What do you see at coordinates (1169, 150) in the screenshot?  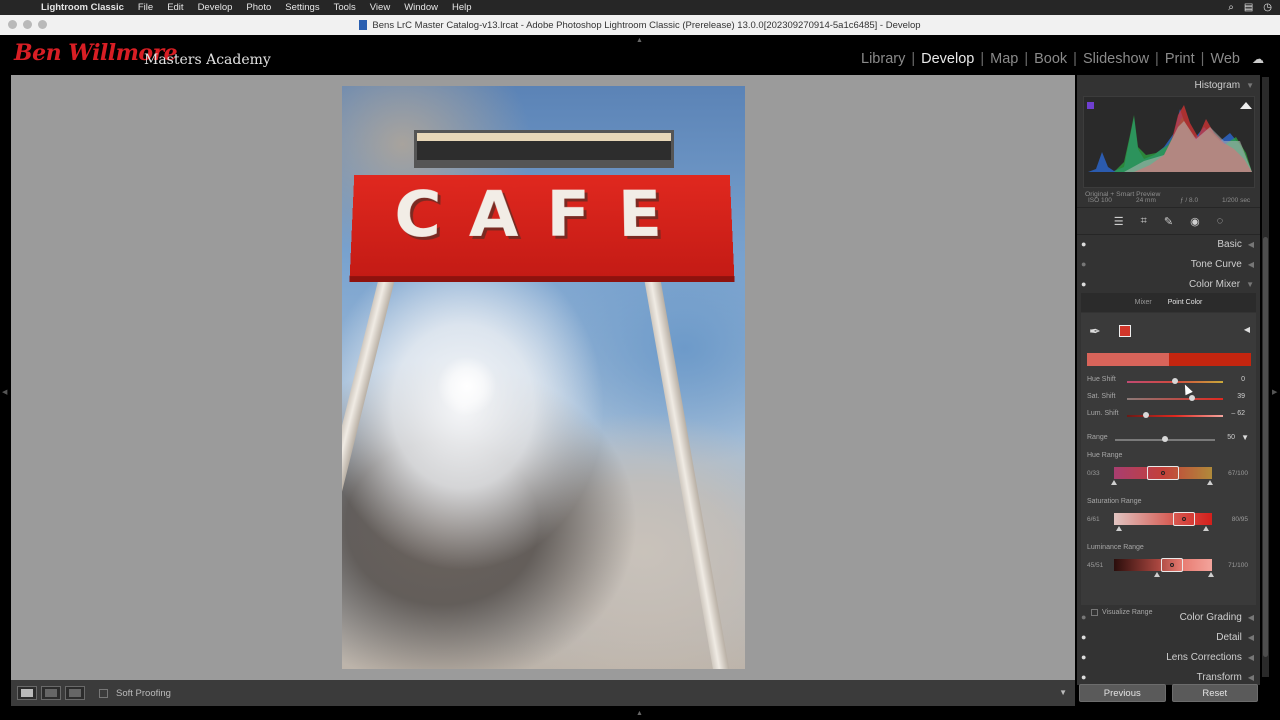 I see `histogram: ISO 100 24 mm ƒ / 8.0 1/200 sec` at bounding box center [1169, 150].